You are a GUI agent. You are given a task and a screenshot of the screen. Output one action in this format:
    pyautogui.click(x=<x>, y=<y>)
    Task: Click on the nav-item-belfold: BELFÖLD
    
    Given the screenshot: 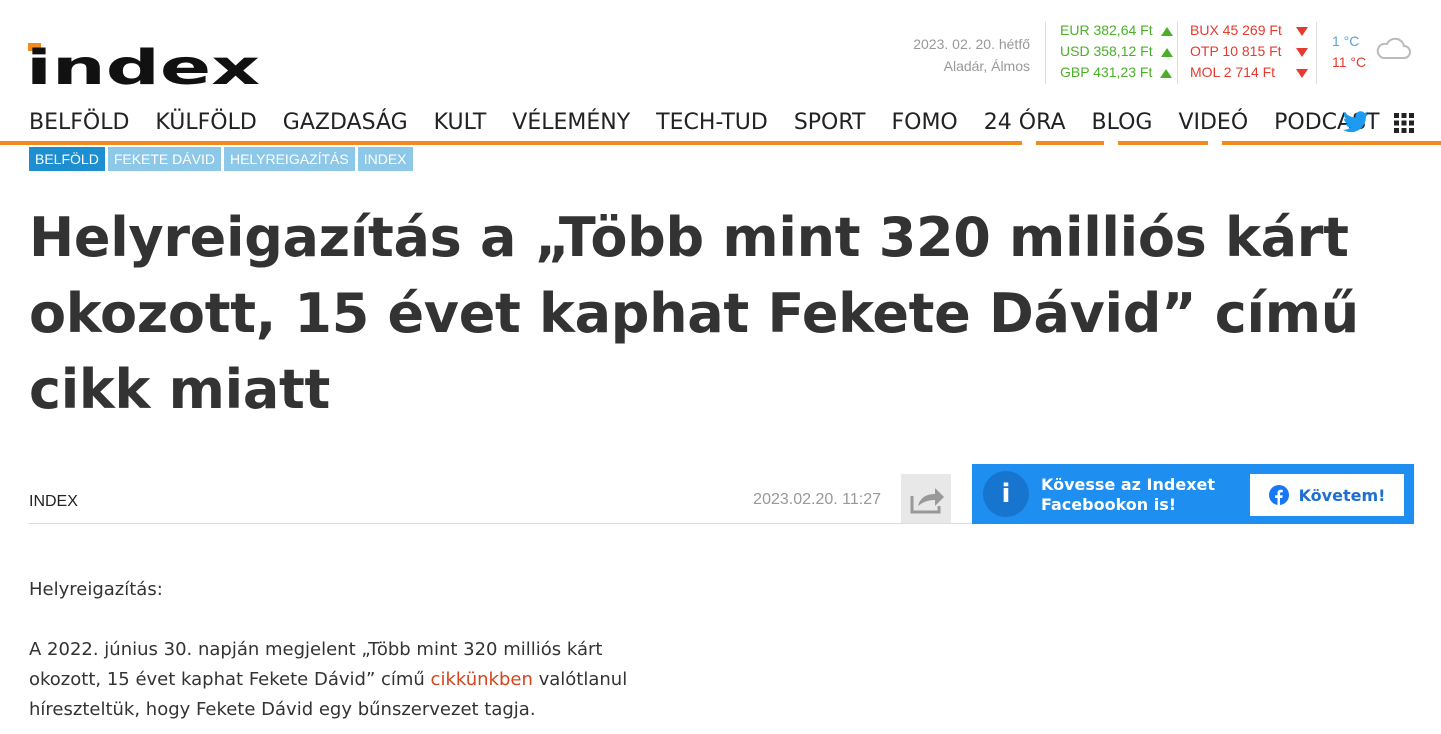 What is the action you would take?
    pyautogui.click(x=79, y=123)
    